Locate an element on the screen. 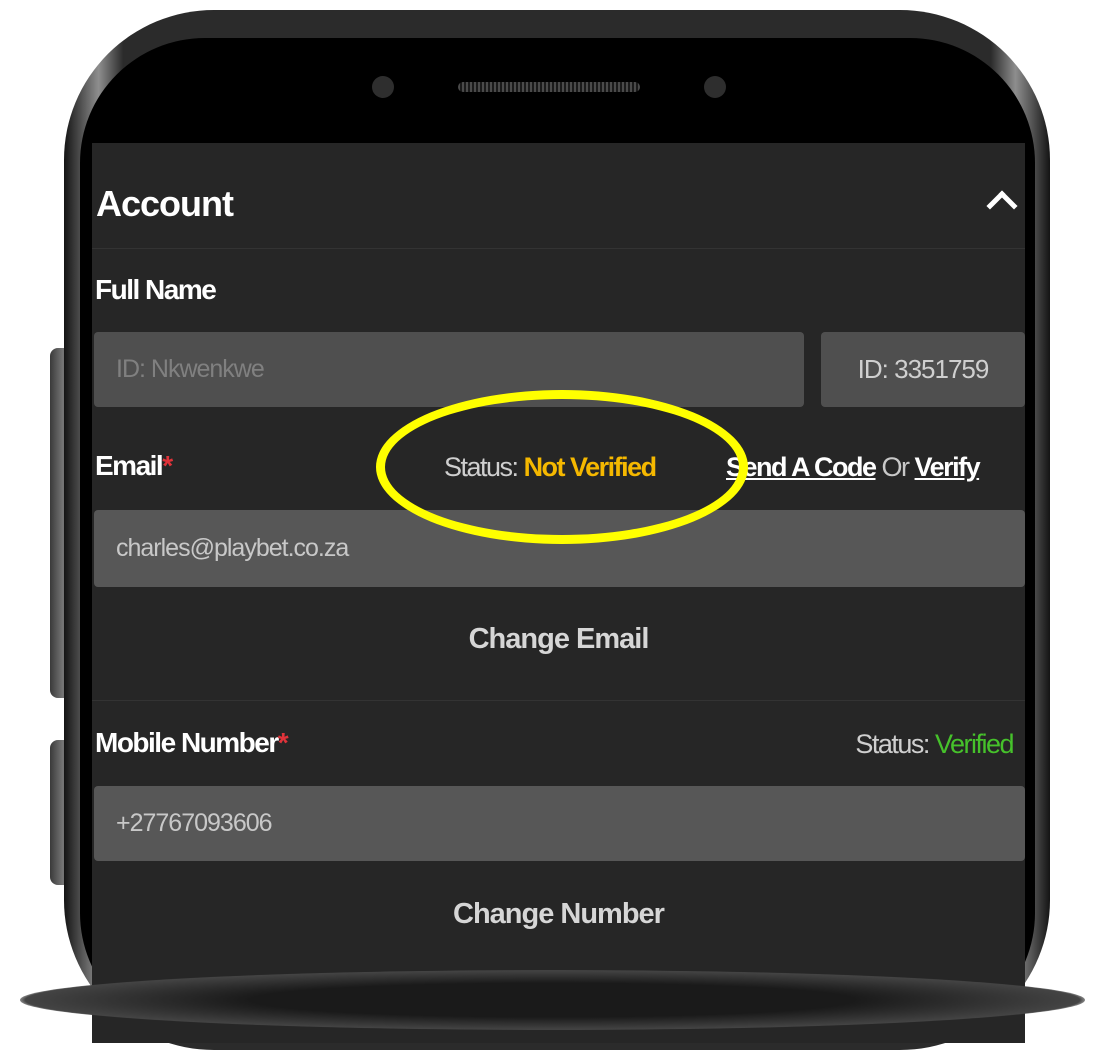  mobile-input is located at coordinates (559, 823).